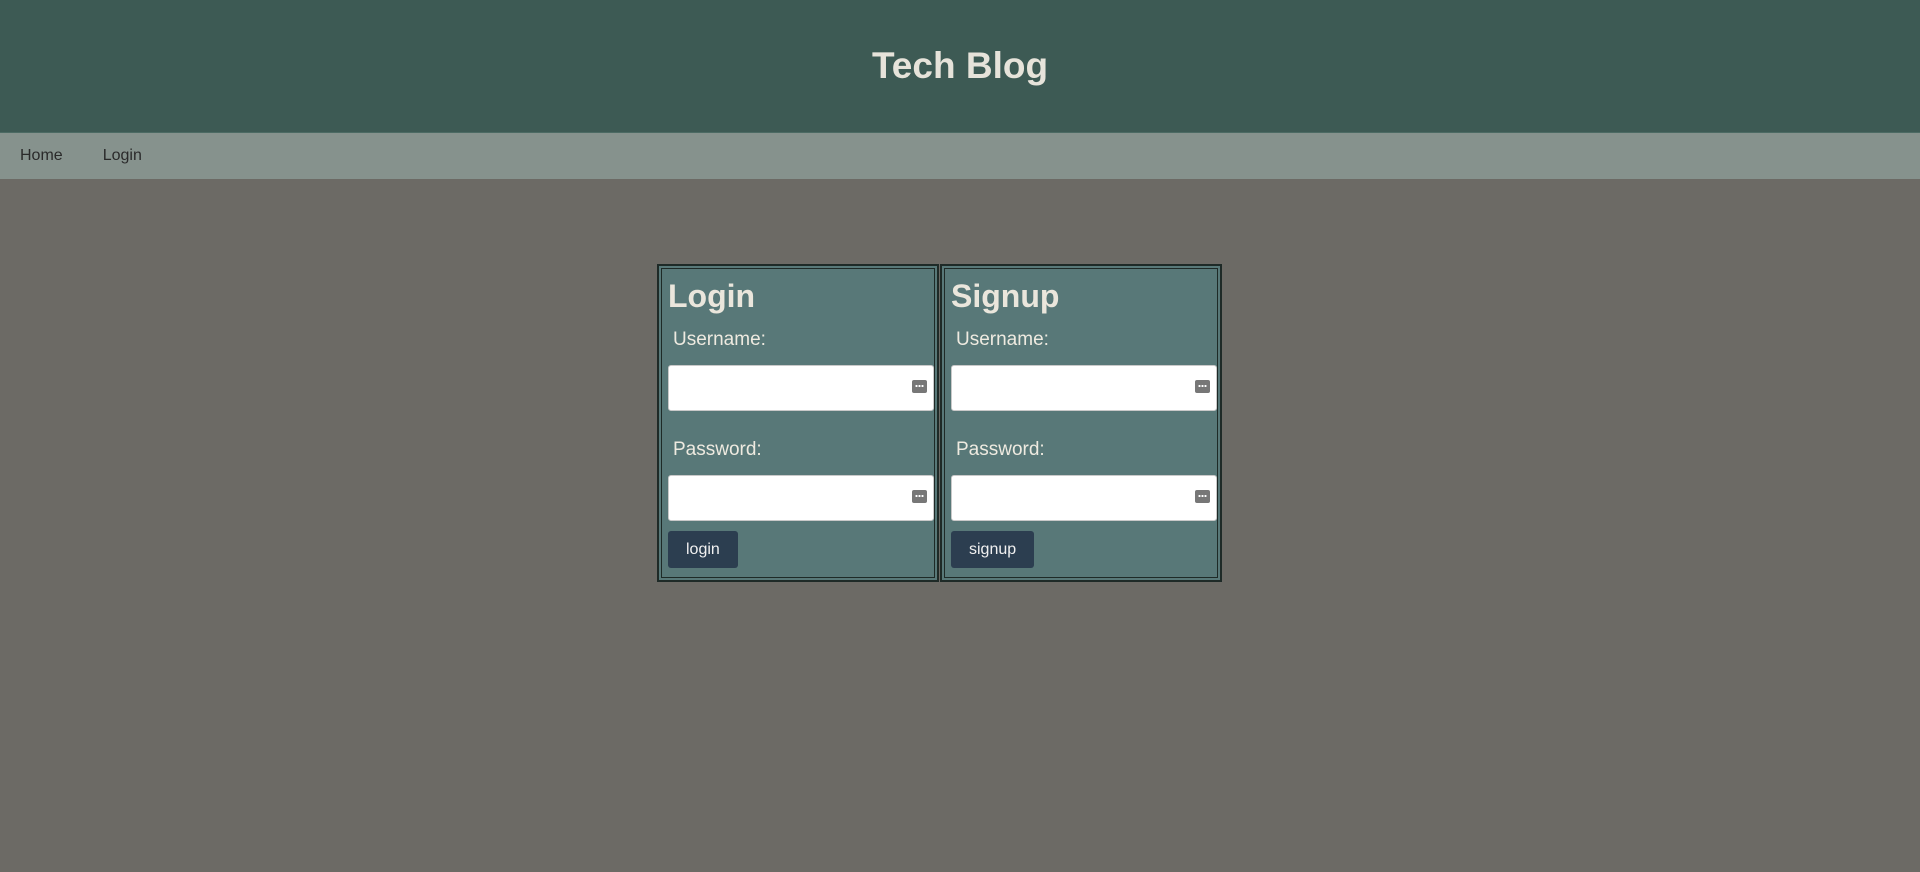 This screenshot has height=872, width=1920. Describe the element at coordinates (122, 156) in the screenshot. I see `nav-login-link: Login` at that location.